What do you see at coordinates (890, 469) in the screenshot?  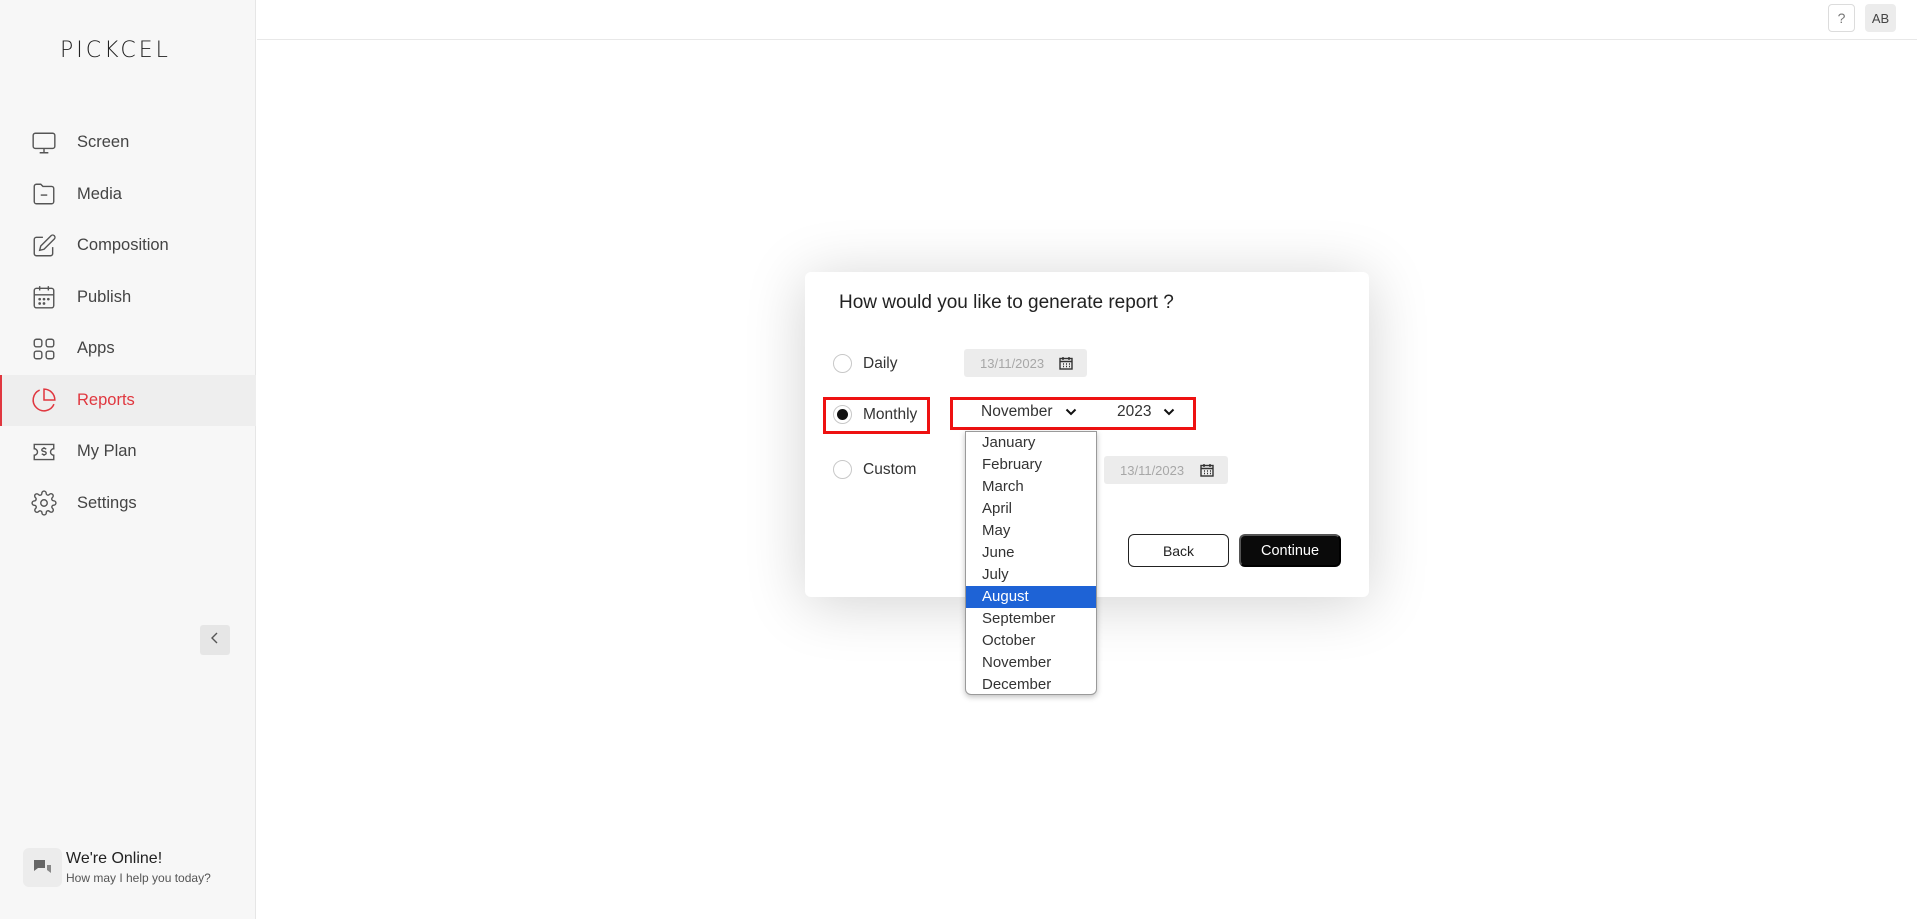 I see `custom-label: Custom` at bounding box center [890, 469].